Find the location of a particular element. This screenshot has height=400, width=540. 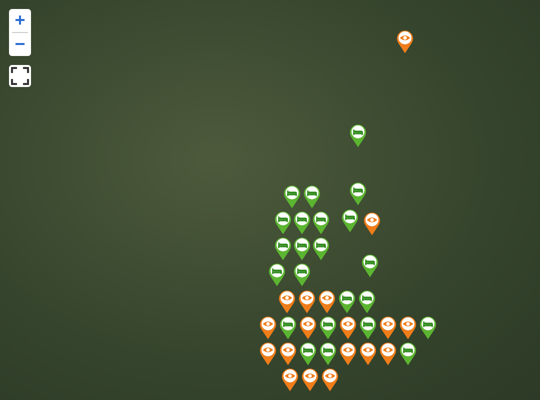

zoom-in-button: + is located at coordinates (20, 20).